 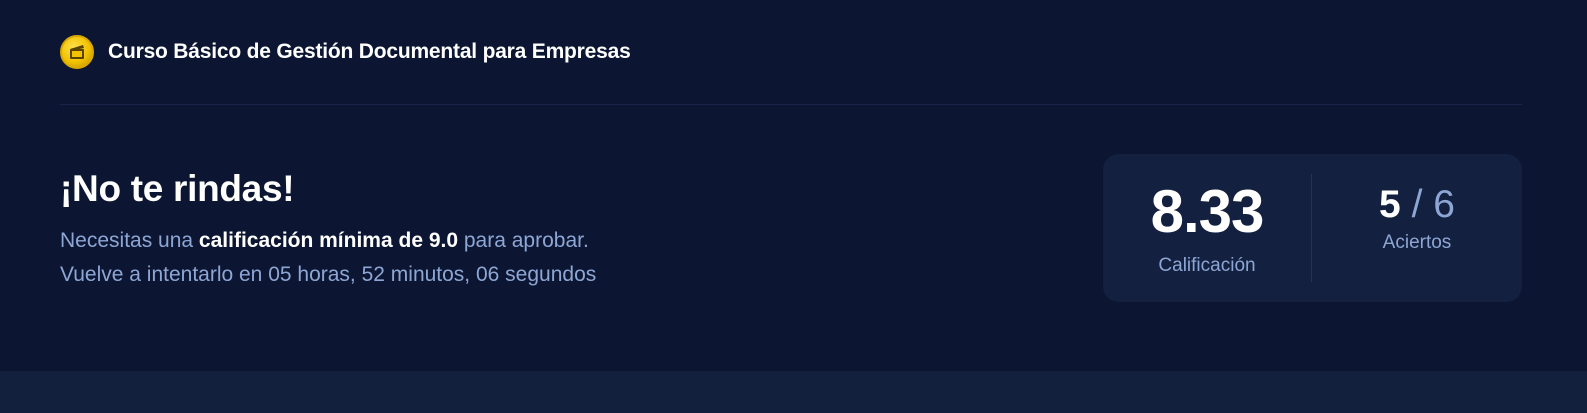 What do you see at coordinates (1444, 204) in the screenshot?
I see `hits-total: 6` at bounding box center [1444, 204].